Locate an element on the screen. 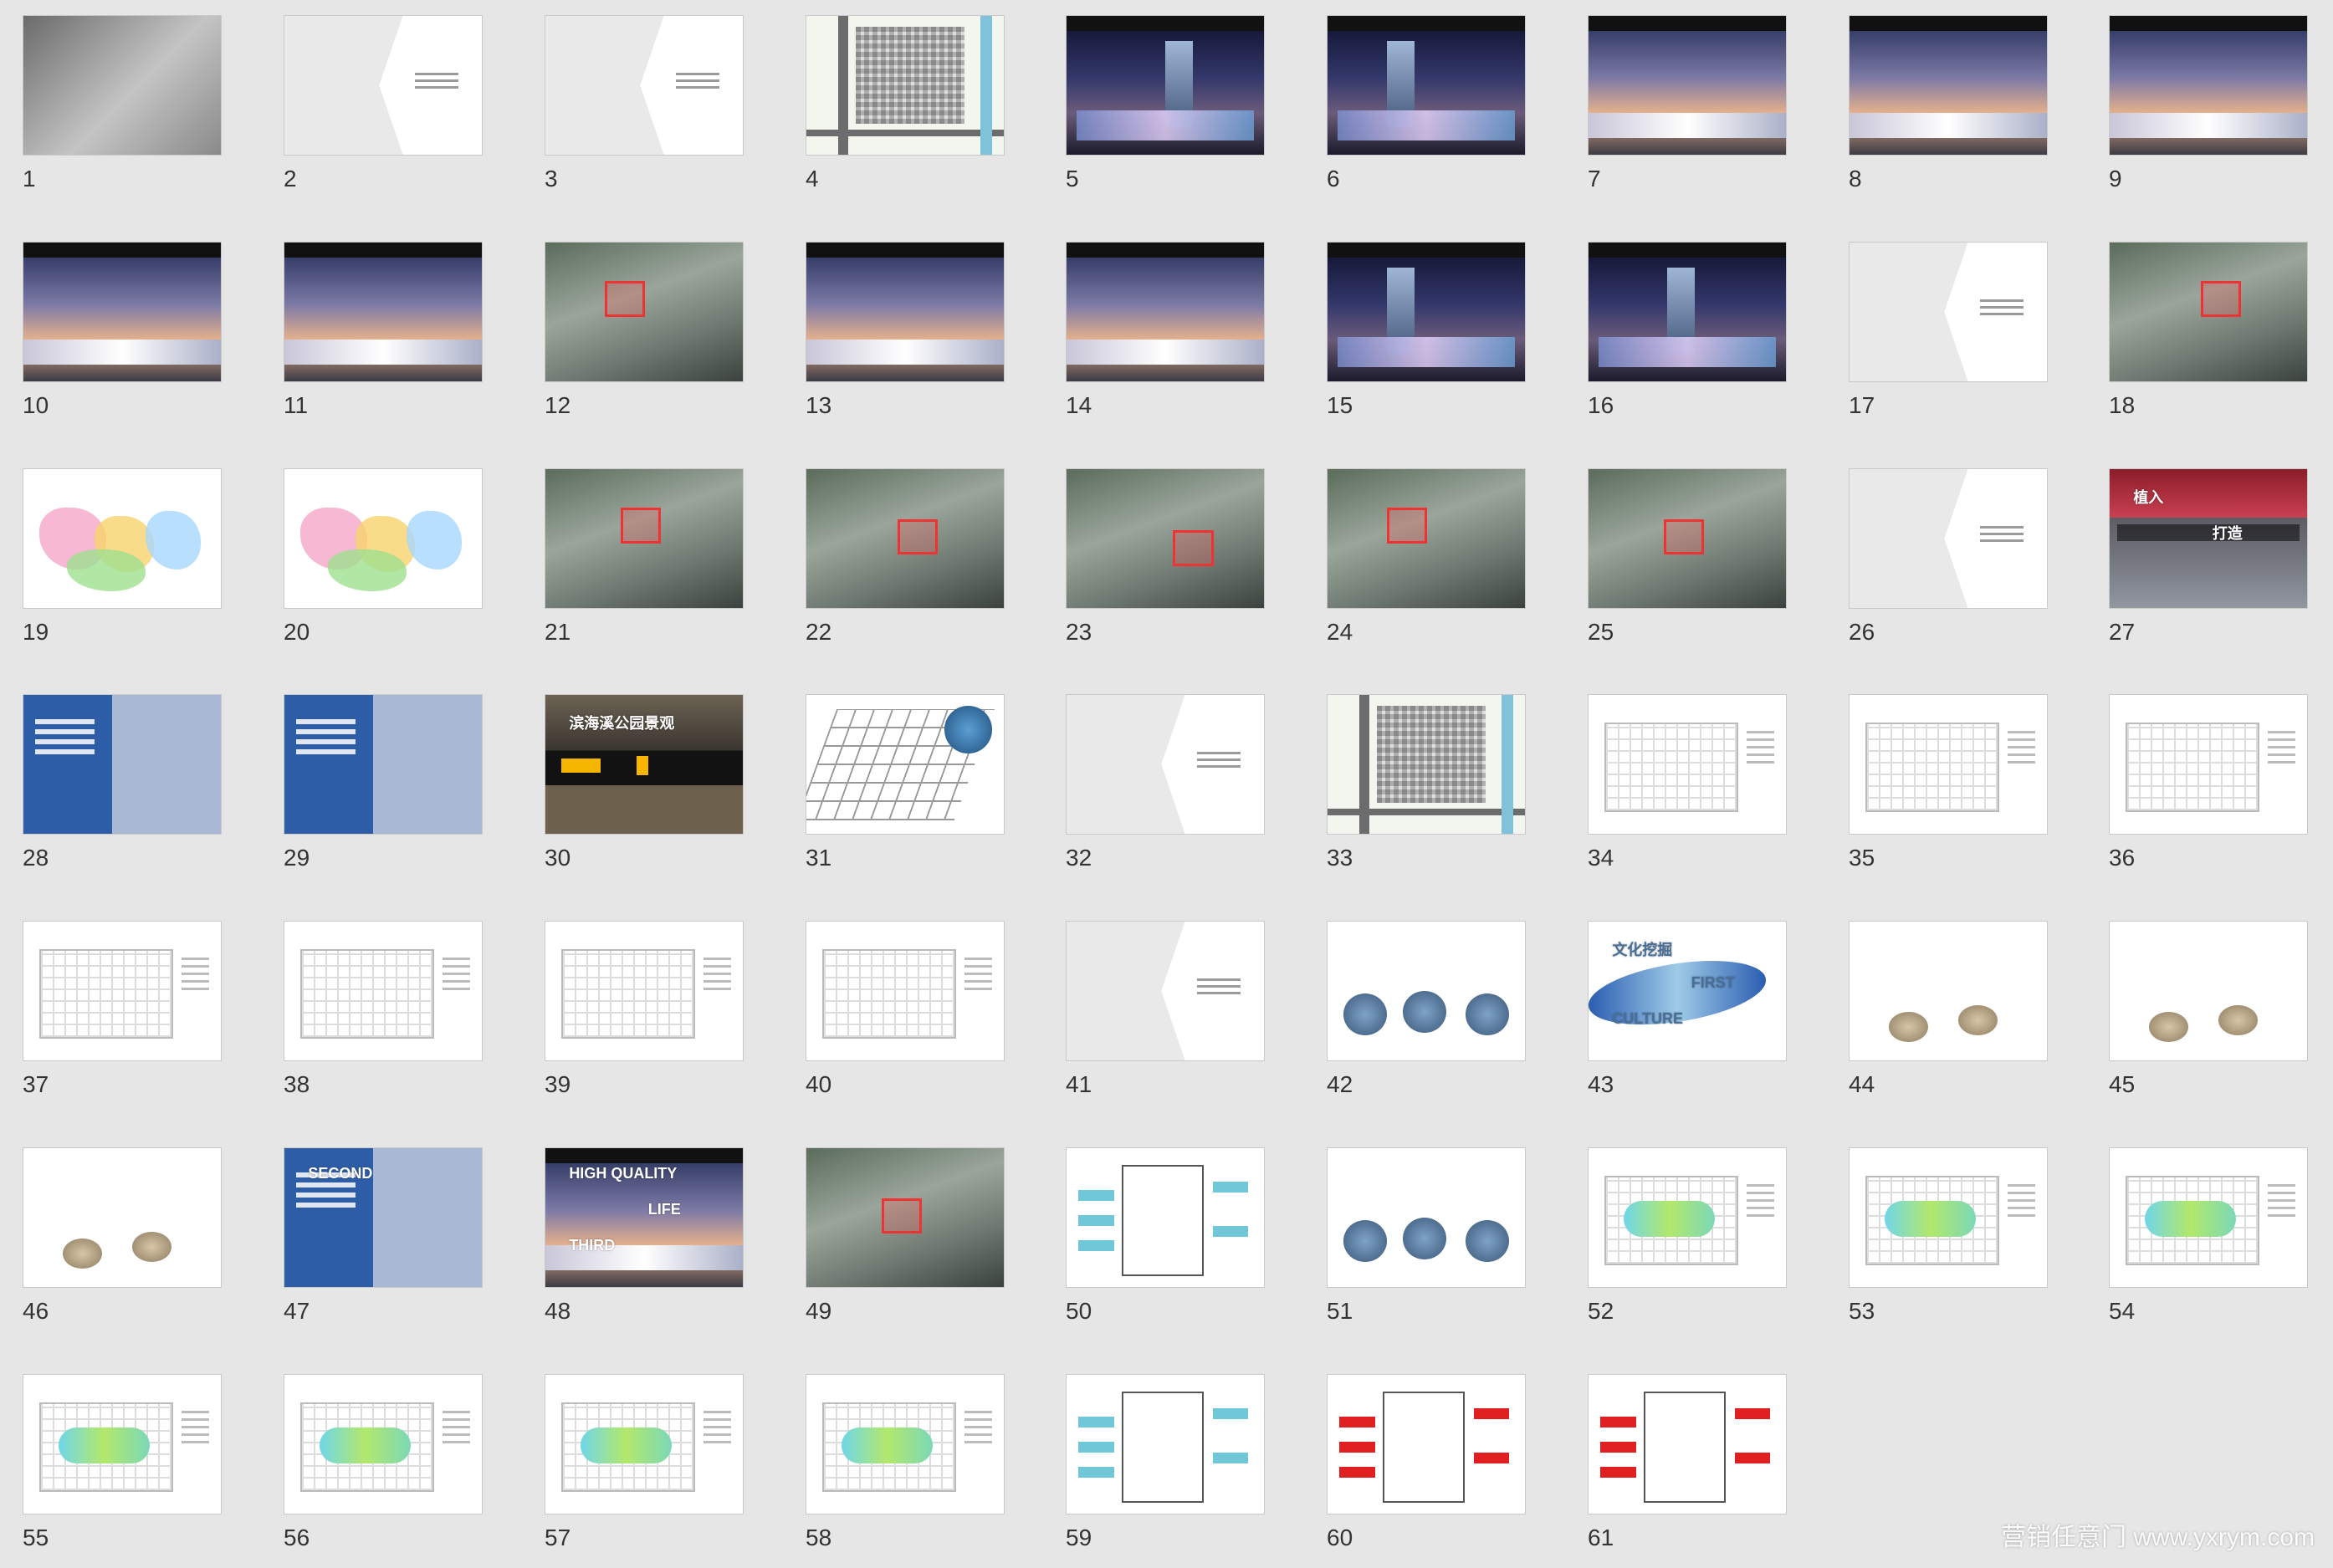  slide-number-label: 41 is located at coordinates (1079, 1084).